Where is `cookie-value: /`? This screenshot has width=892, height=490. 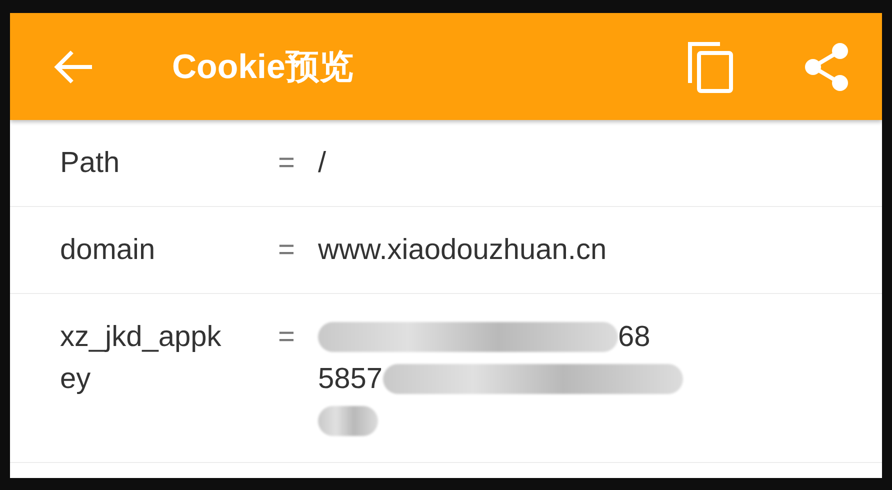
cookie-value: / is located at coordinates (322, 163).